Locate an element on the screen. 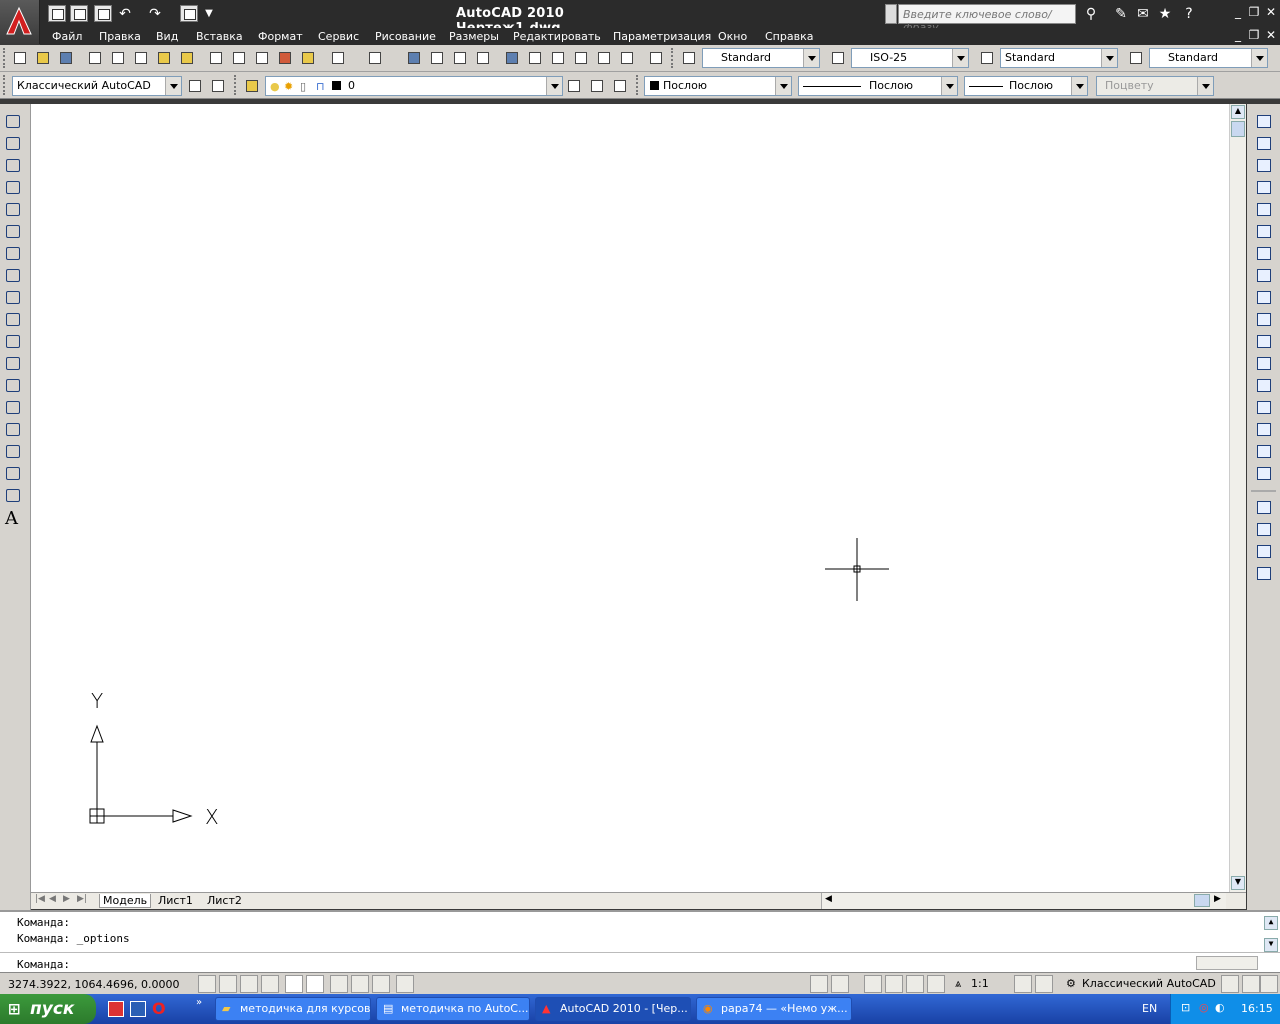 The height and width of the screenshot is (1024, 1280). menu-draw: Рисование is located at coordinates (405, 36).